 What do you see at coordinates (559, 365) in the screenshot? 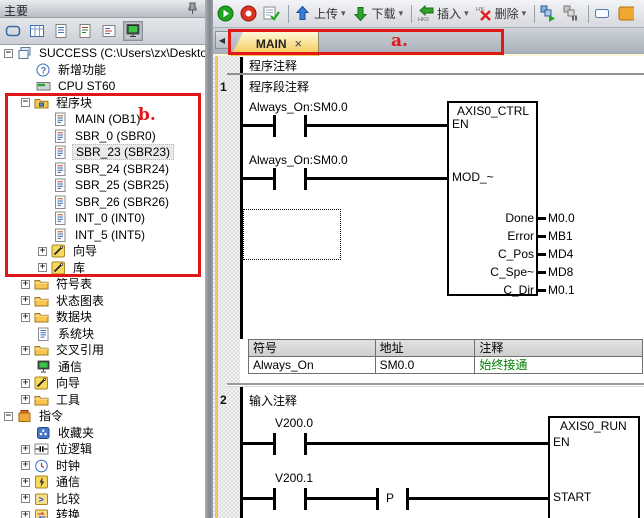
I see `comment-cell: 始终接通` at bounding box center [559, 365].